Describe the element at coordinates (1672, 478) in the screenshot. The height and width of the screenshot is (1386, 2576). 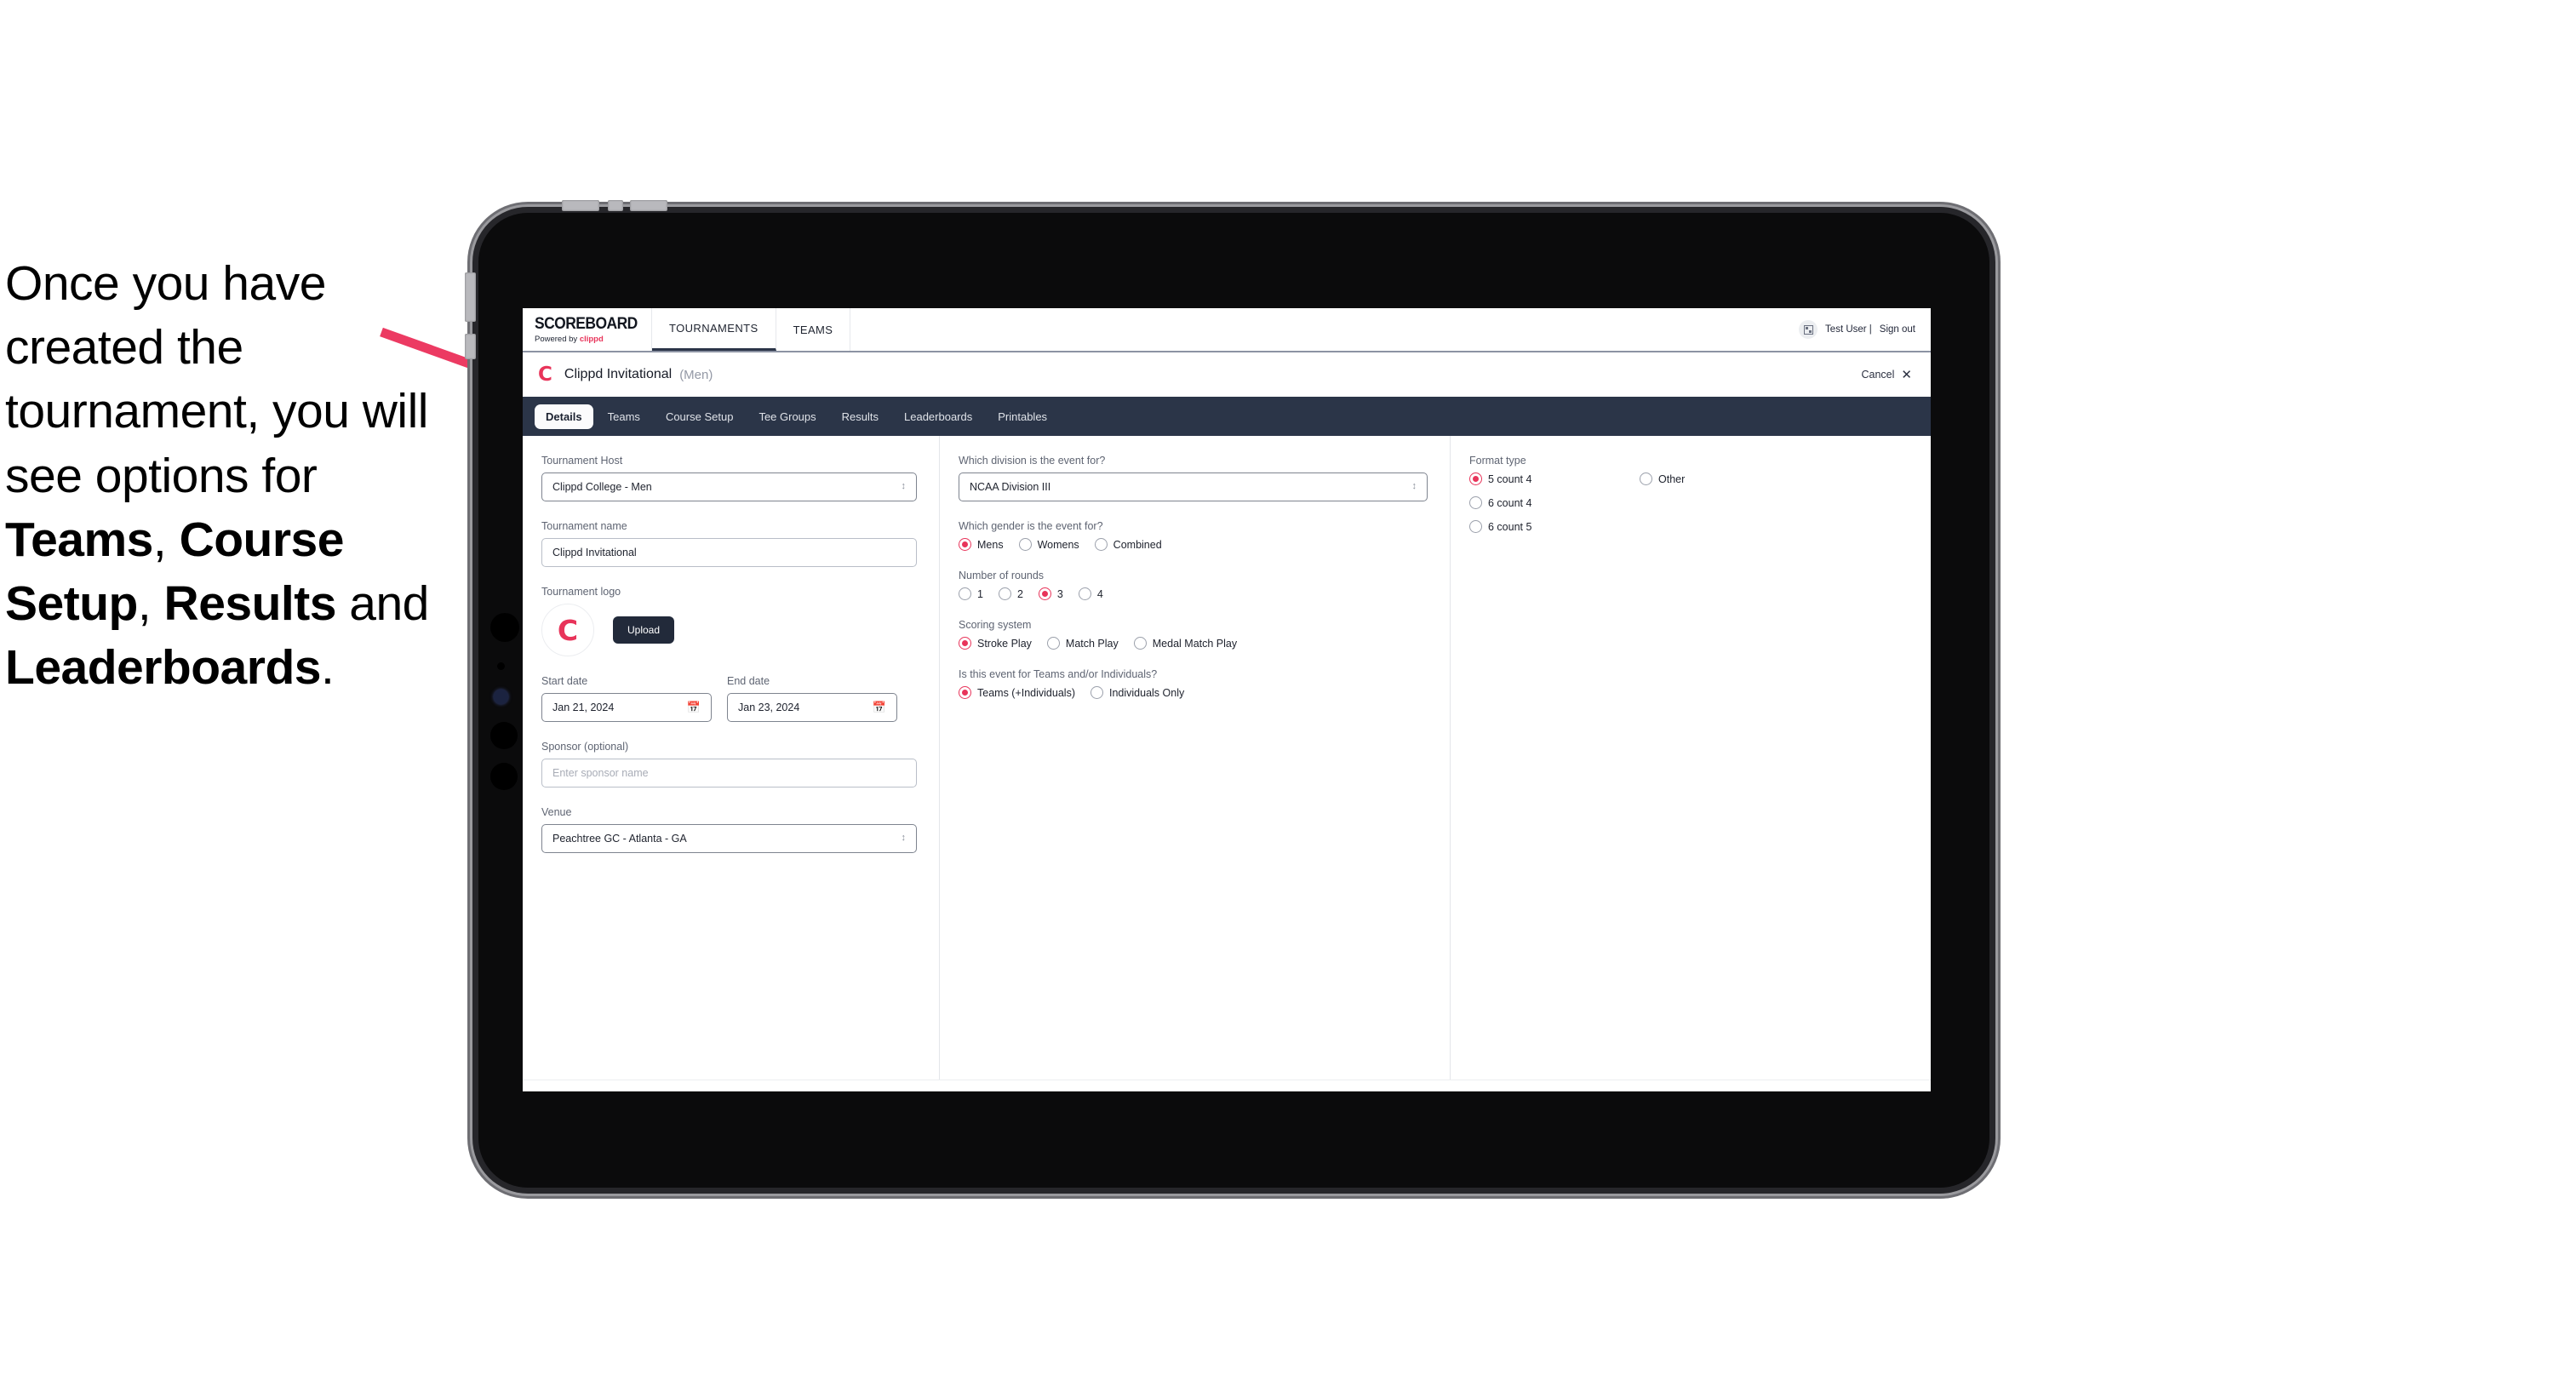
I see `format-option-other-label: Other` at that location.